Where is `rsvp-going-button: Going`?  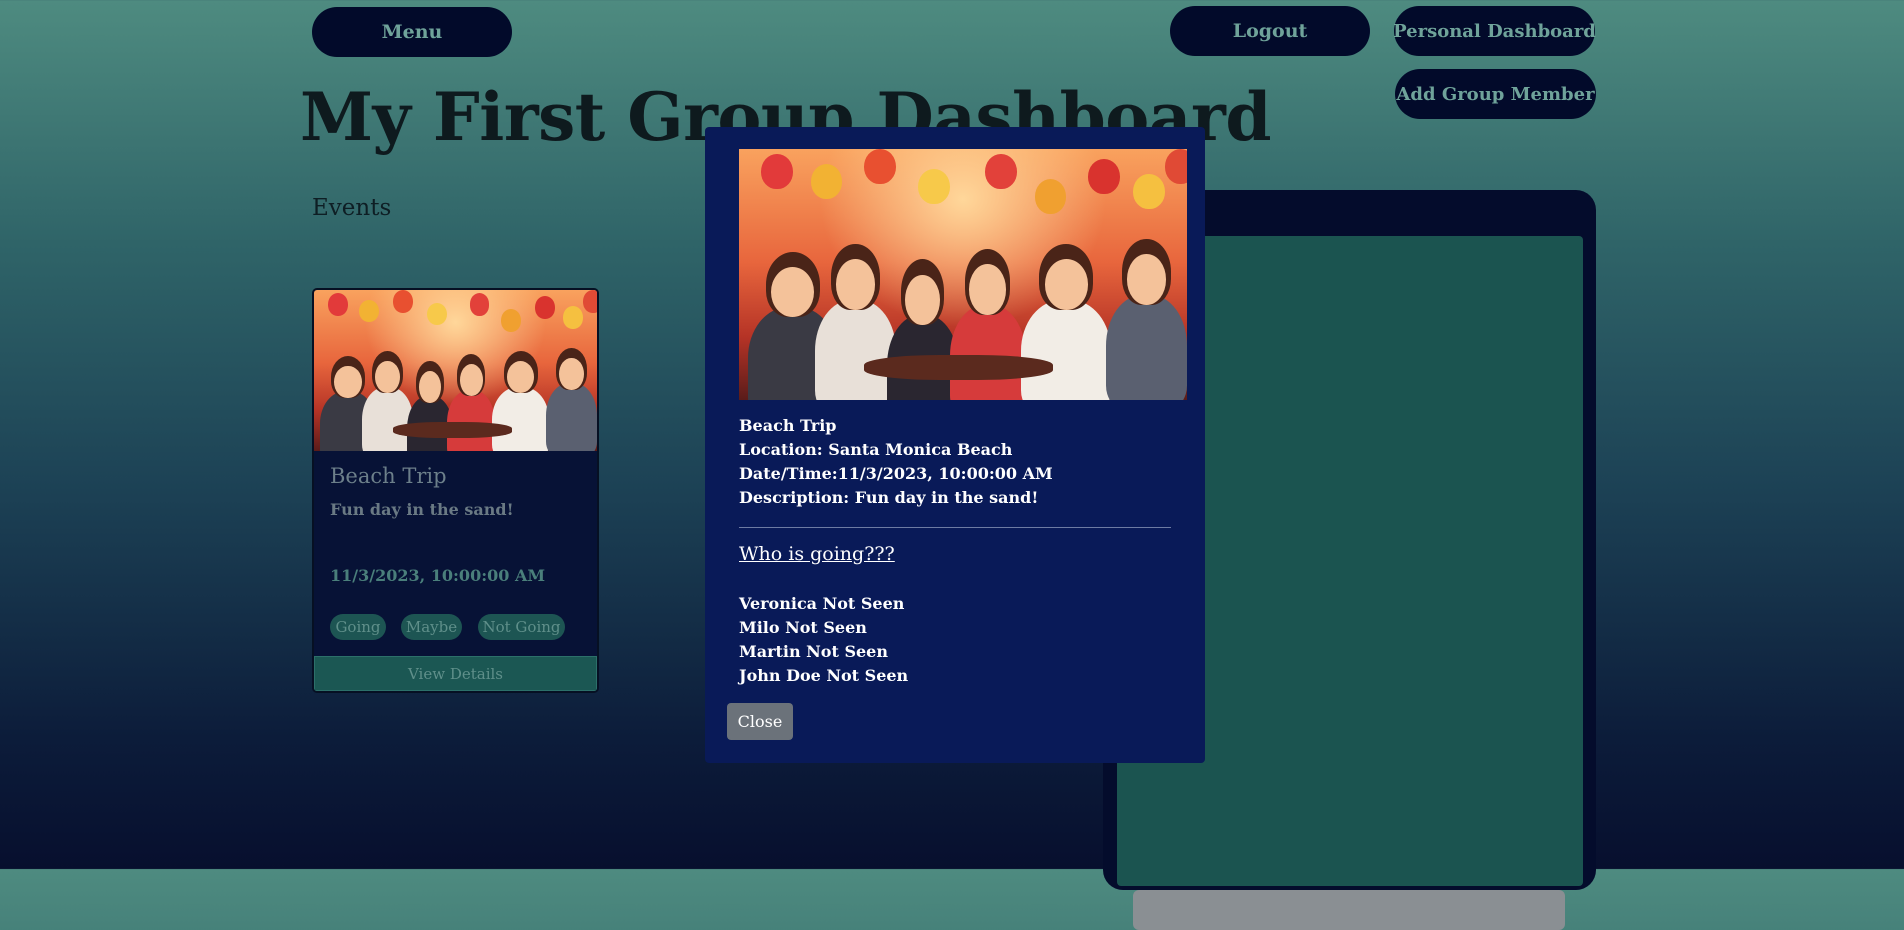
rsvp-going-button: Going is located at coordinates (358, 627).